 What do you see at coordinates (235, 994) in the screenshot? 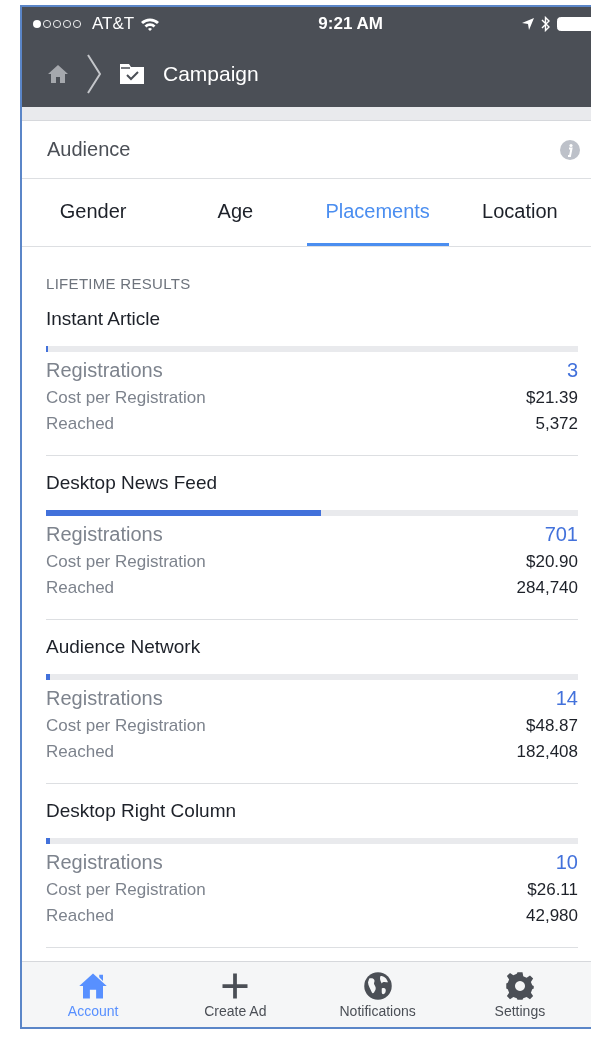
I see `tab-bar-item: Create Ad` at bounding box center [235, 994].